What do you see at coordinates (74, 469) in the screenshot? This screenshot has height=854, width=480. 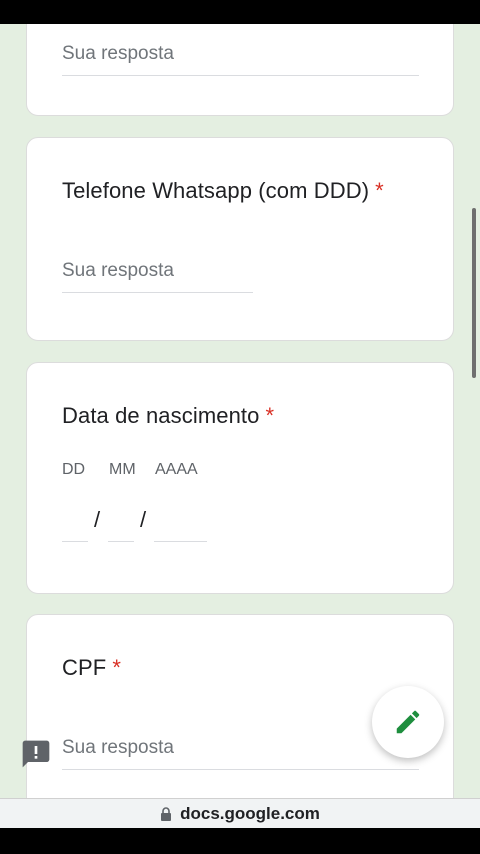 I see `day-label: DD` at bounding box center [74, 469].